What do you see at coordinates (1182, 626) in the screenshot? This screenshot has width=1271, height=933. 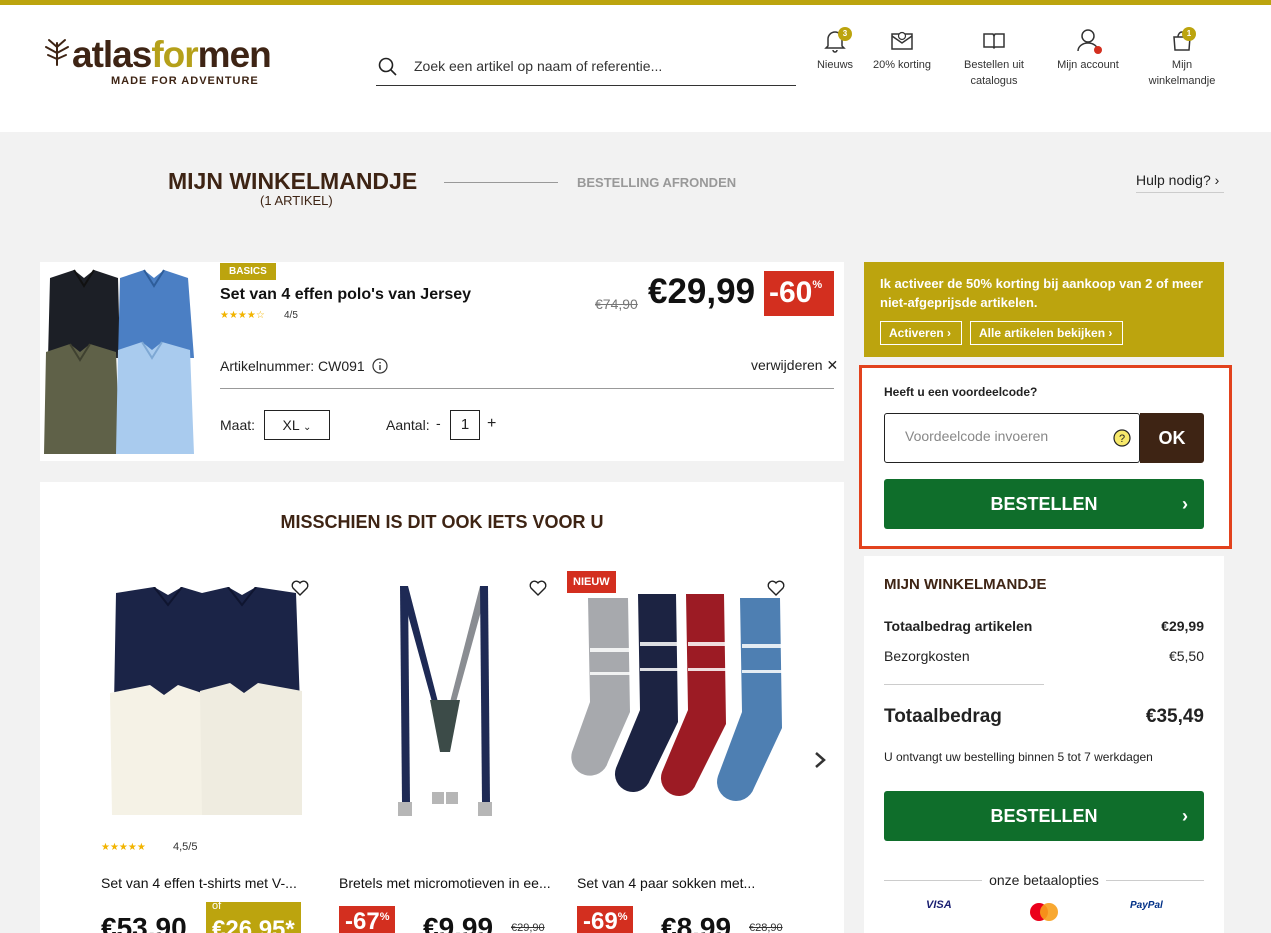 I see `summary-items-value: €29,99` at bounding box center [1182, 626].